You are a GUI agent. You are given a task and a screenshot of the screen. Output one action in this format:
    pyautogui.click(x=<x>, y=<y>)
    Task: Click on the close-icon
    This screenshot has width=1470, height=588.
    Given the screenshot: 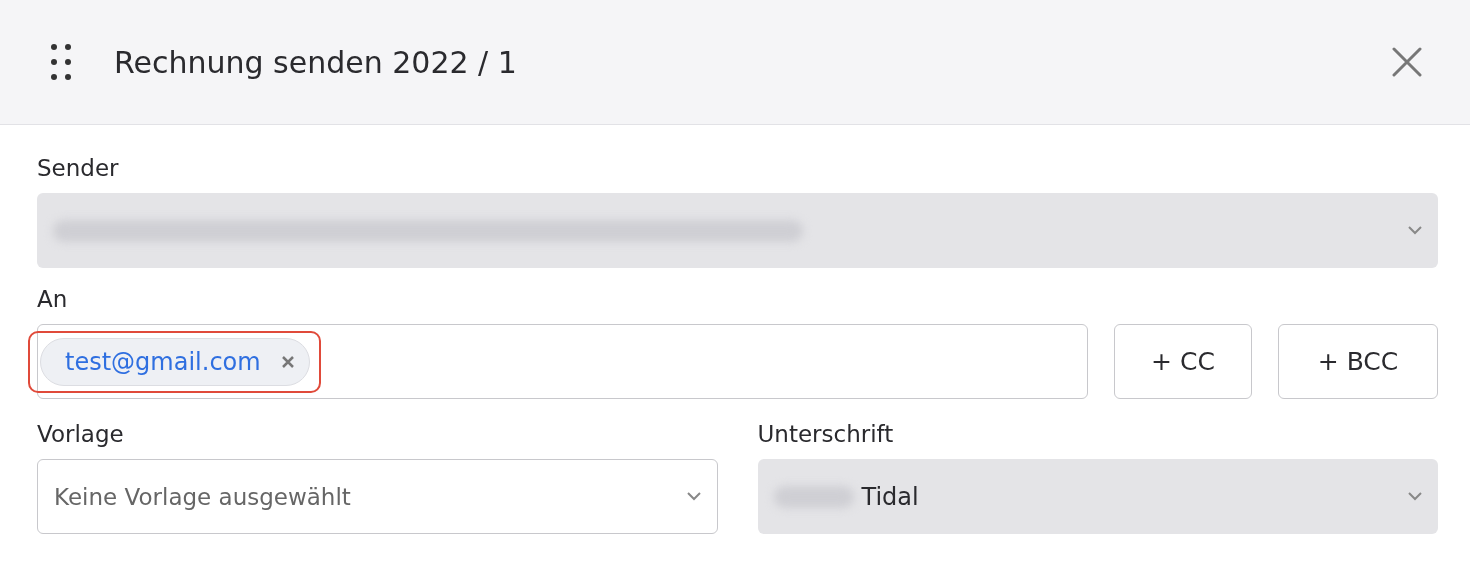 What is the action you would take?
    pyautogui.click(x=1407, y=62)
    